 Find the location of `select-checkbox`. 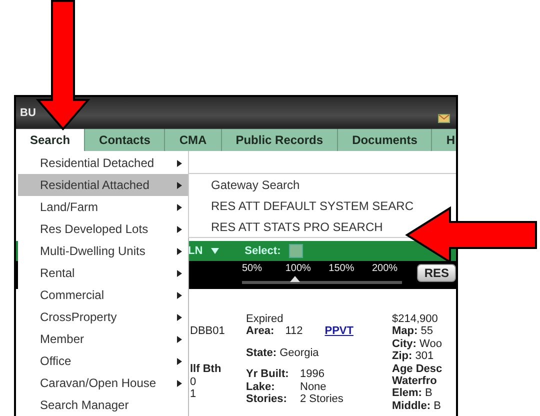

select-checkbox is located at coordinates (295, 251).